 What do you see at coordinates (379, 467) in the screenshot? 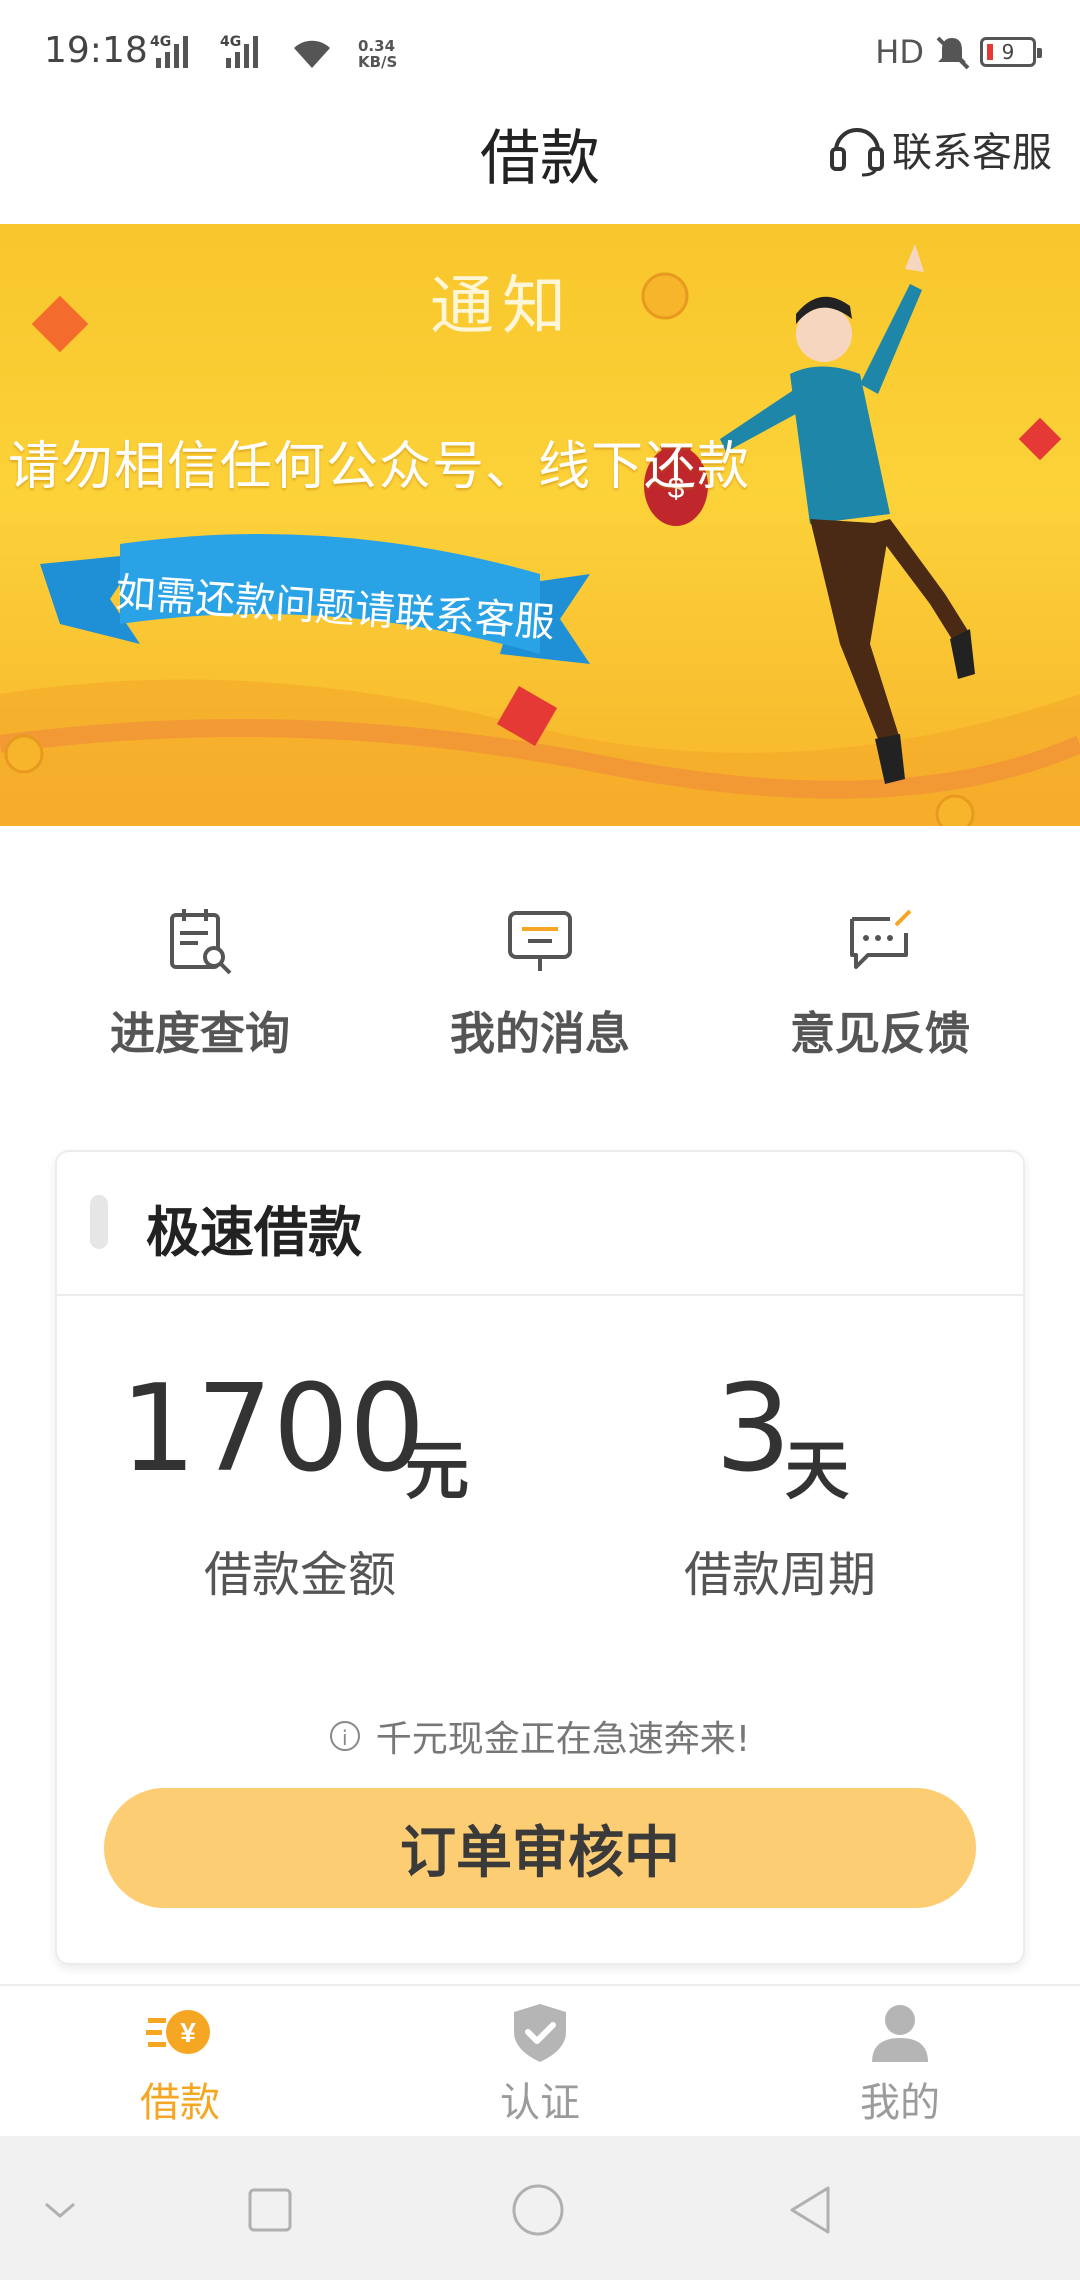
I see `banner-warning-text: 请勿相信任何公众号、线下还款` at bounding box center [379, 467].